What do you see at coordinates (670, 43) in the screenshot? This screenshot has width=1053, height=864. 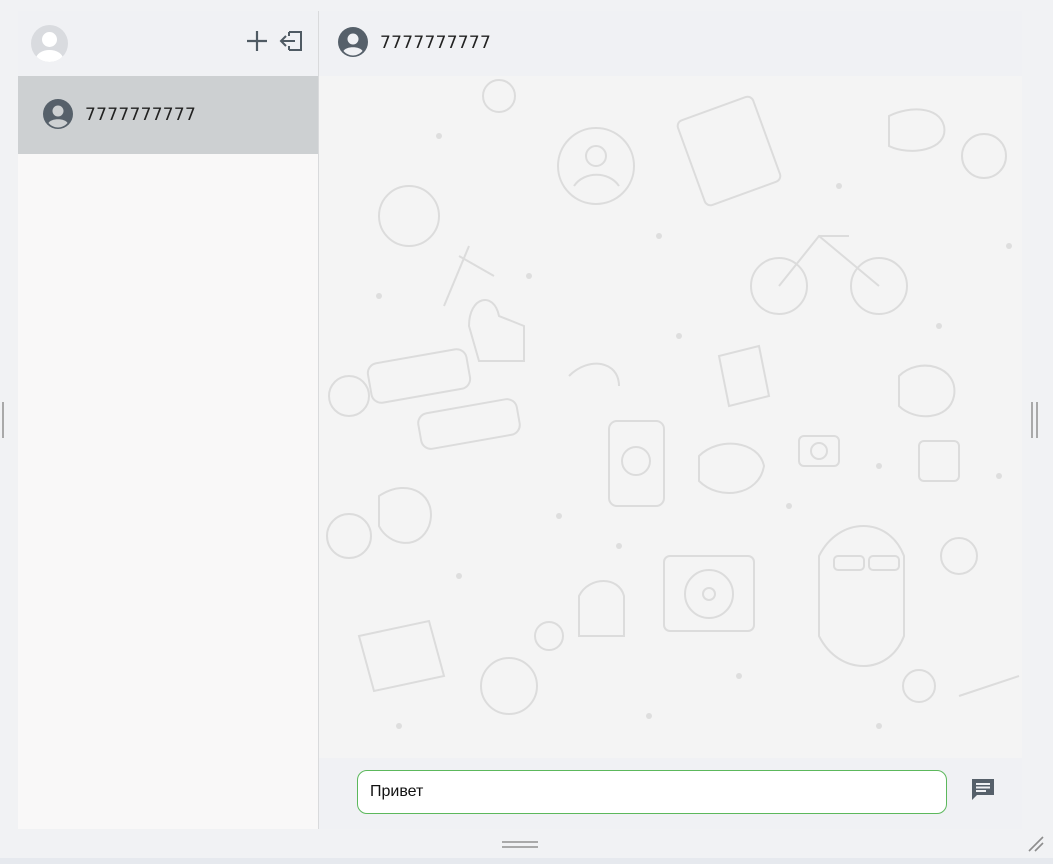 I see `chat-header: 7777777777` at bounding box center [670, 43].